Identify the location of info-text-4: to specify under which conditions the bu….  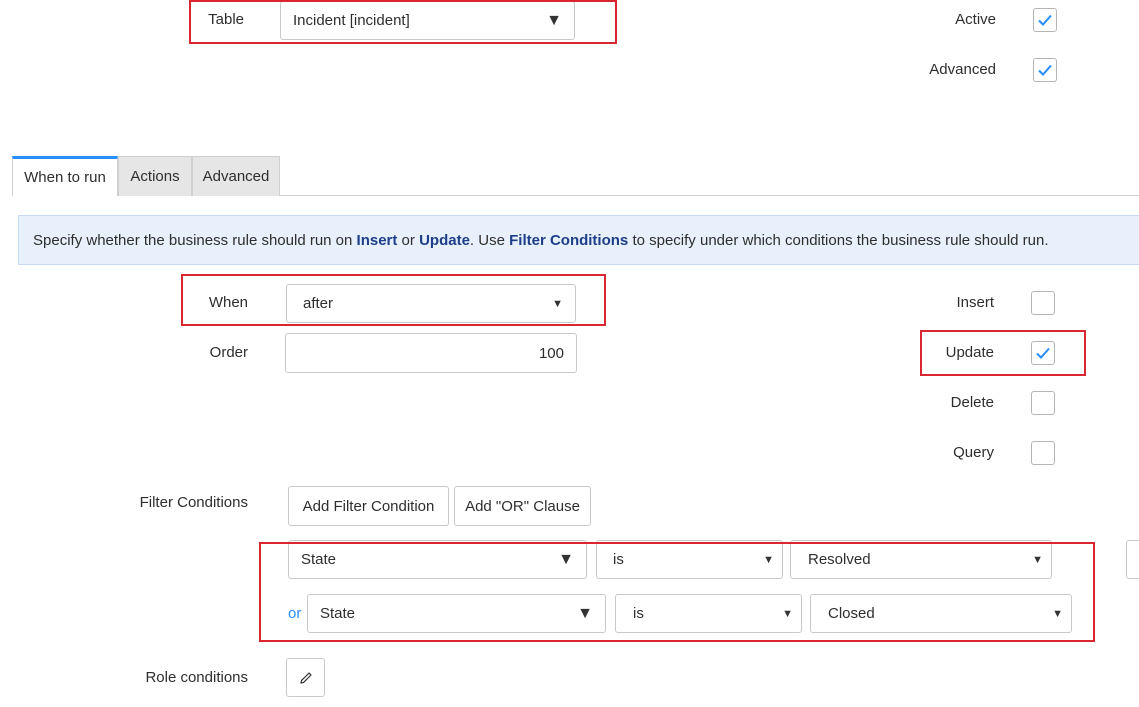
(838, 240).